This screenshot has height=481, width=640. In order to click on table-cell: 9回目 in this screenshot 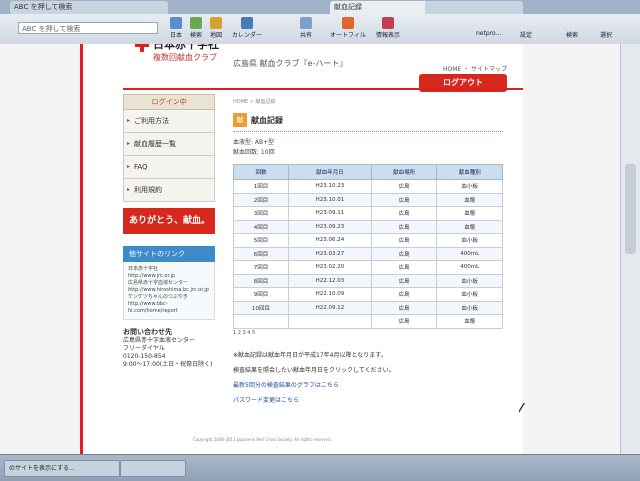, I will do `click(261, 294)`.